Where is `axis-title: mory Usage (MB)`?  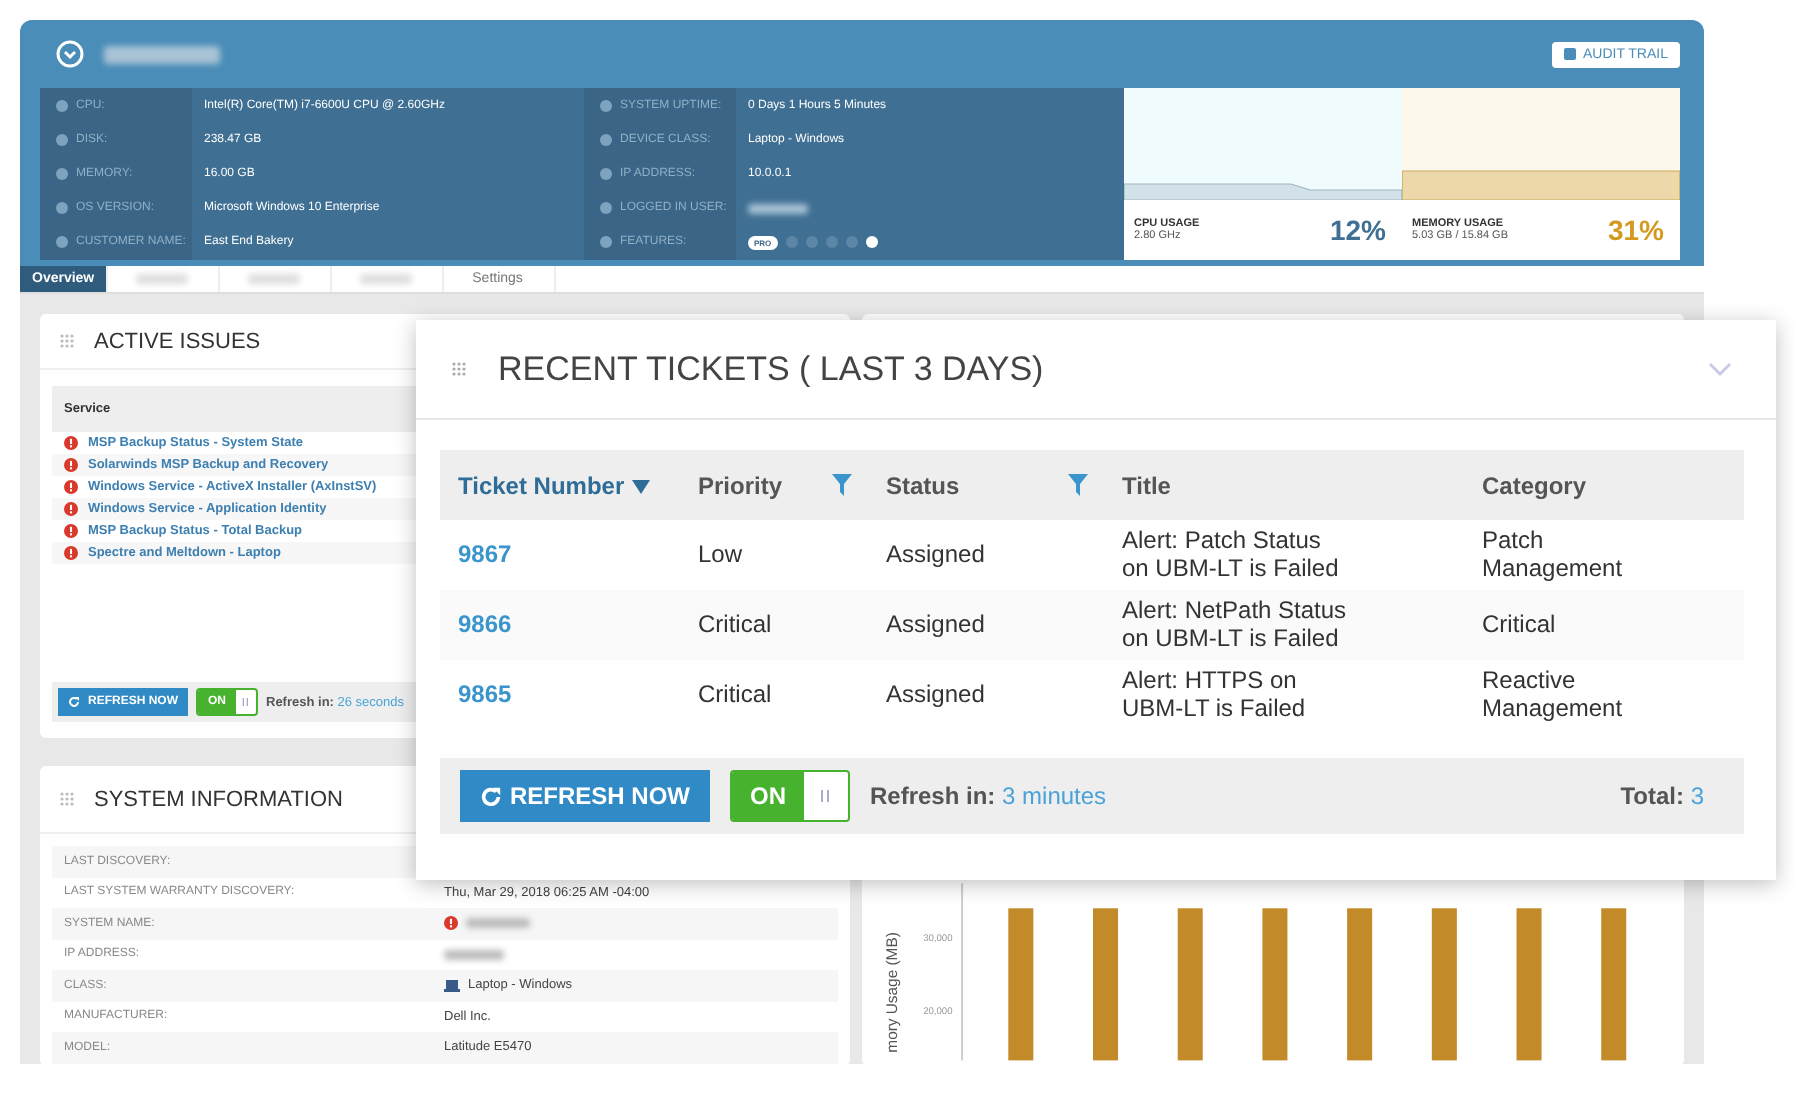 axis-title: mory Usage (MB) is located at coordinates (891, 992).